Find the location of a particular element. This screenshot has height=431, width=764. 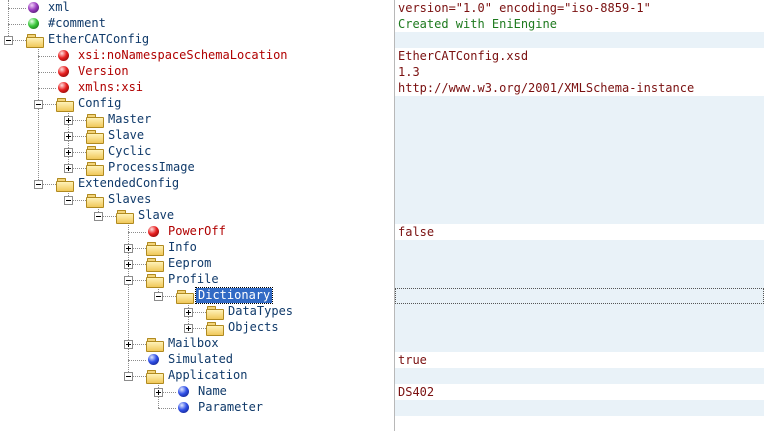

node-label: Config is located at coordinates (99, 103).